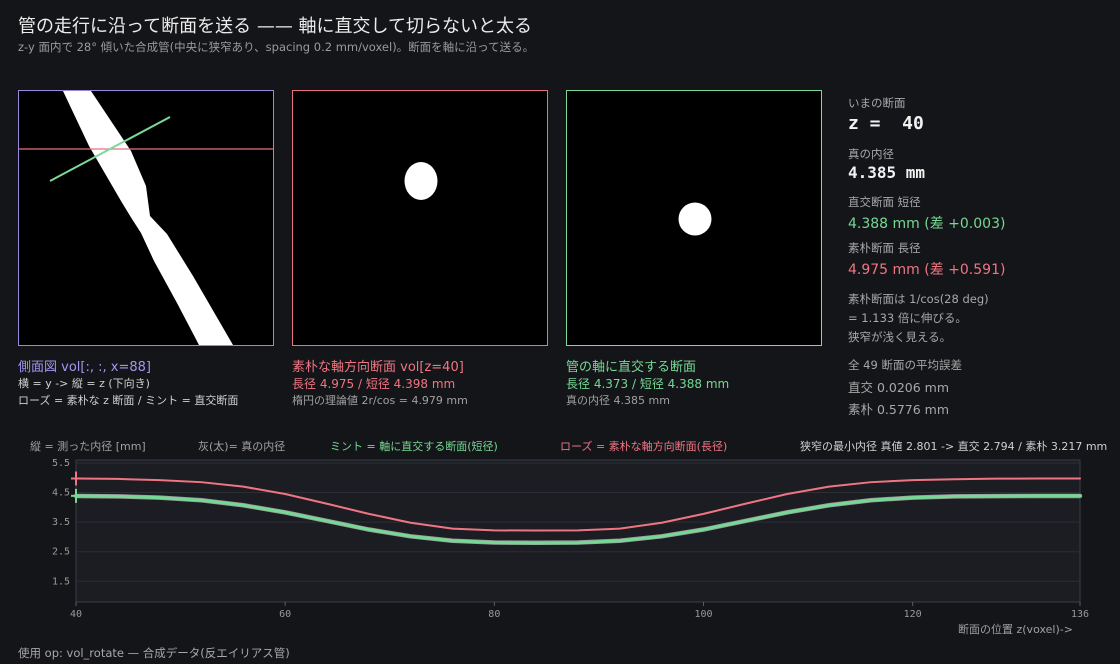  Describe the element at coordinates (887, 172) in the screenshot. I see `true-diameter-value: 4.385 mm` at that location.